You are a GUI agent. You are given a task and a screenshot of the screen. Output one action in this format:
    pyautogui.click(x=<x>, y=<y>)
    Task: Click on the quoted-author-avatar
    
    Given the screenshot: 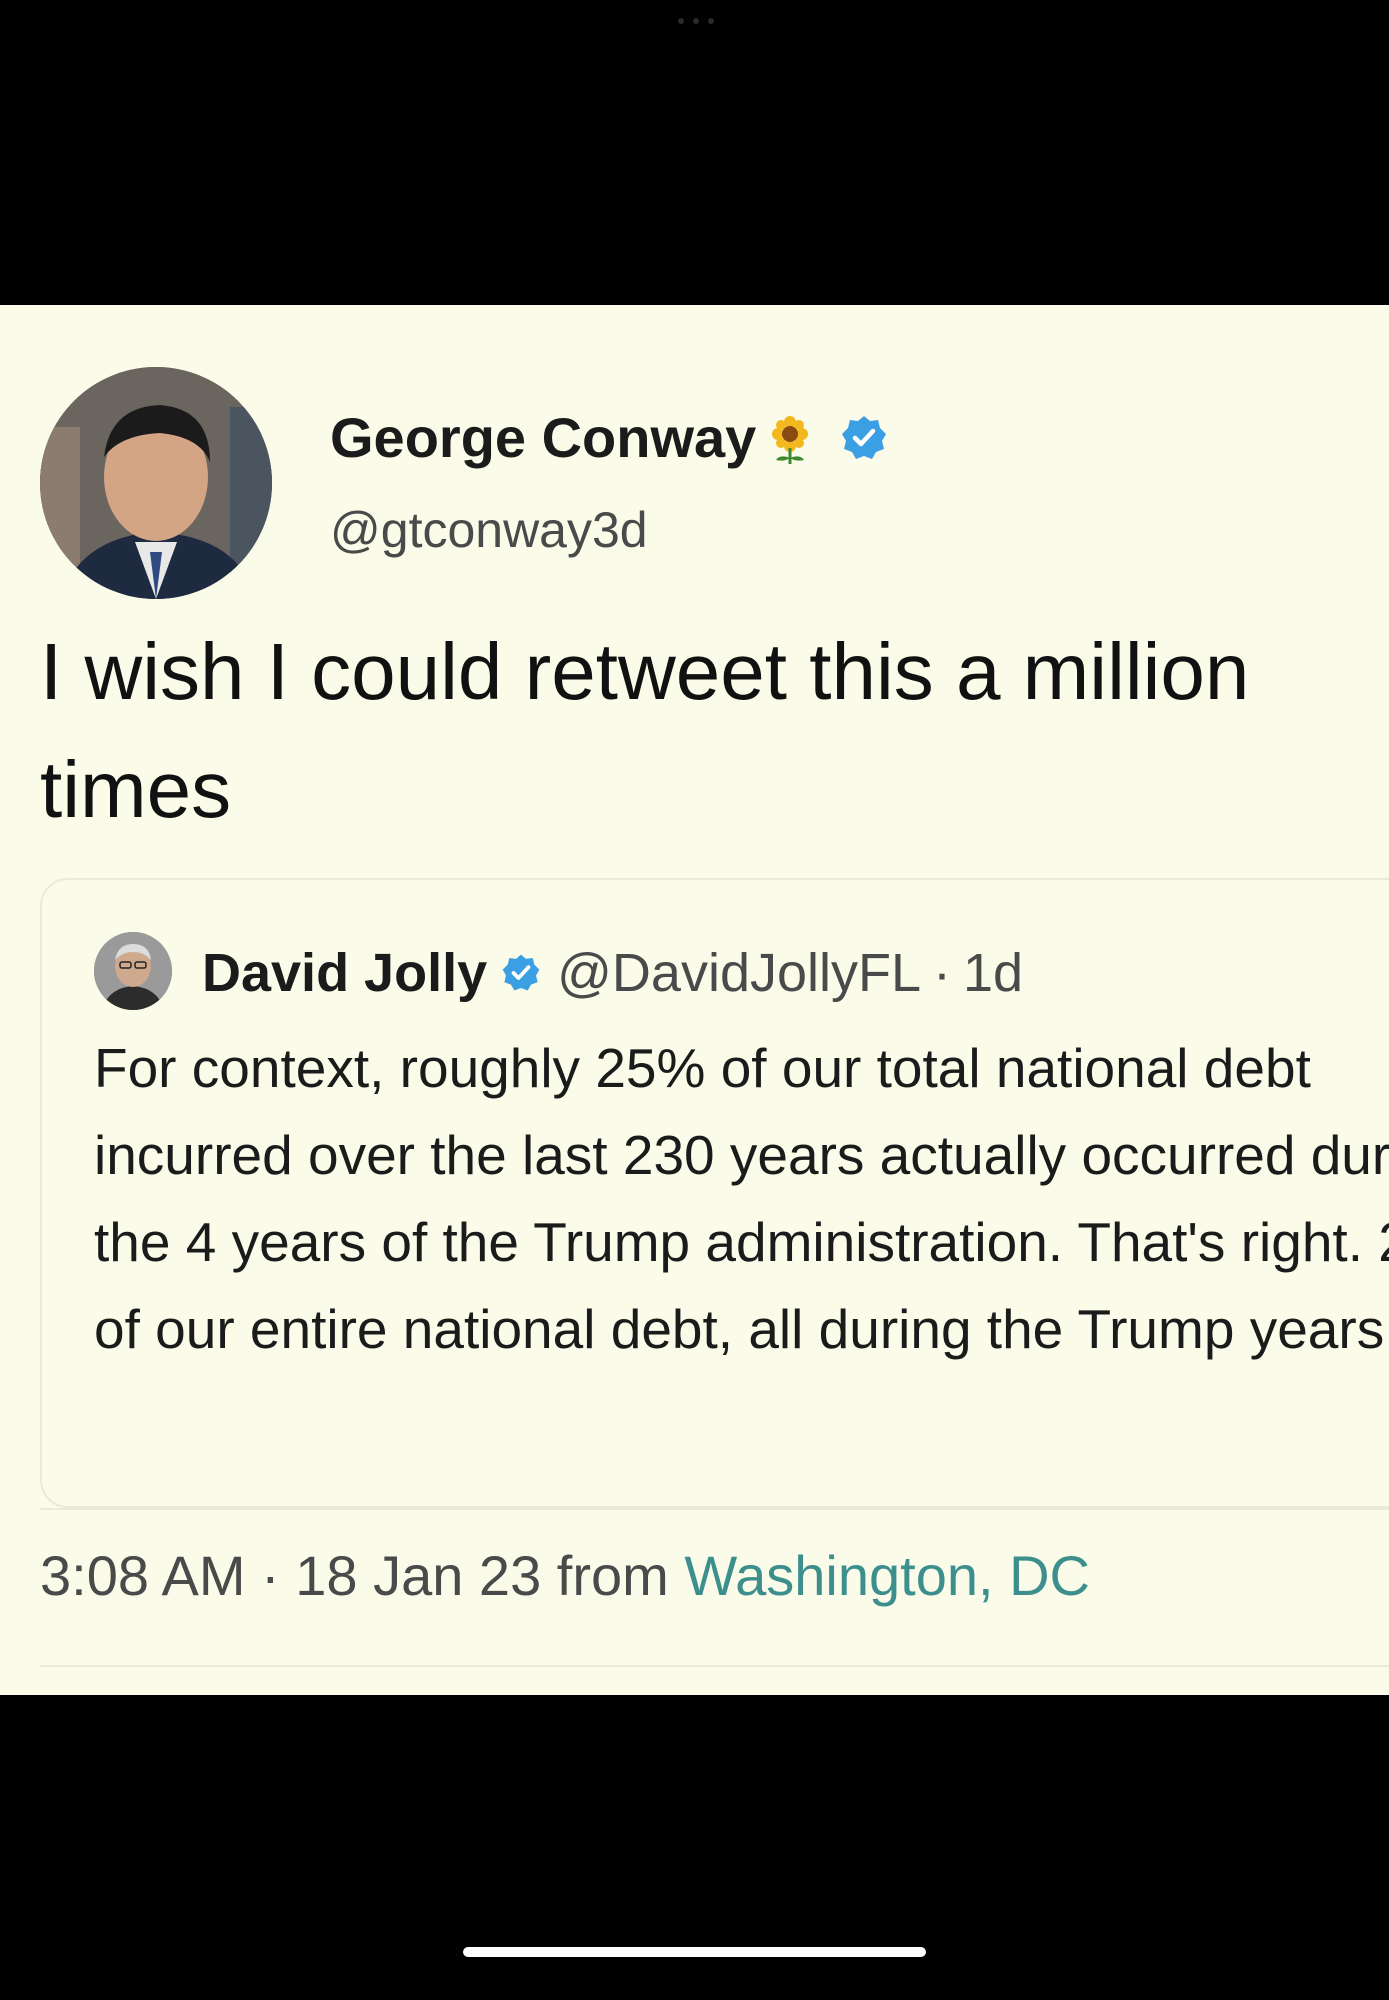 What is the action you would take?
    pyautogui.click(x=133, y=971)
    